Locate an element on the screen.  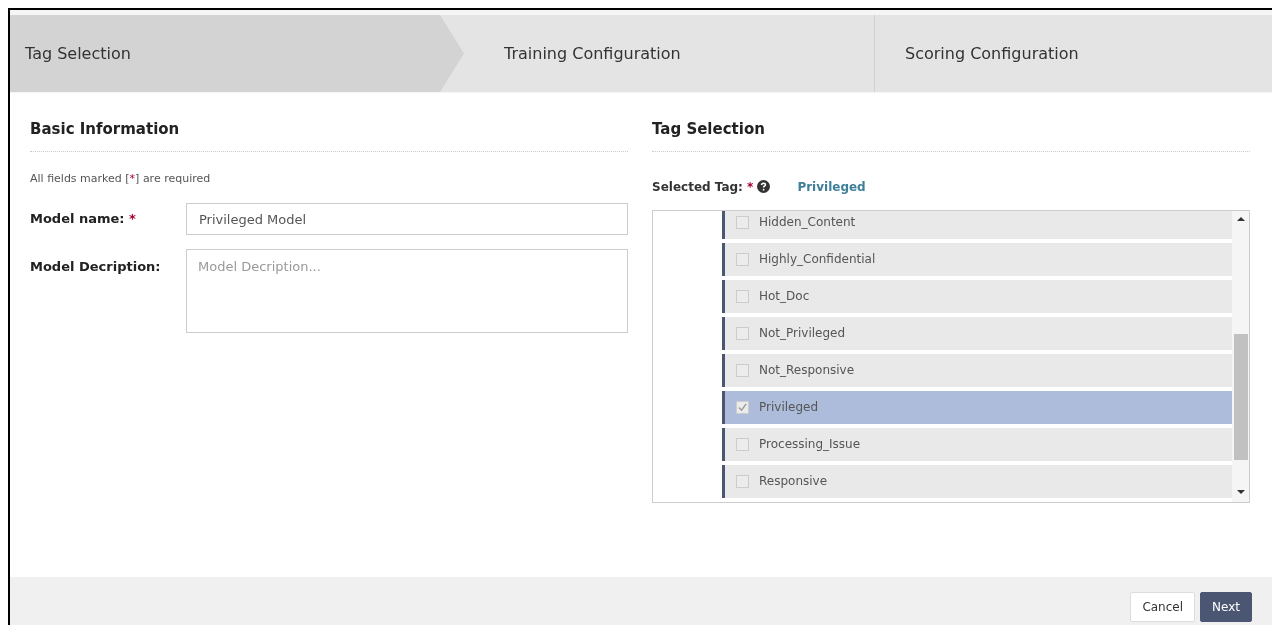
tag-list-item: Processing_Issue is located at coordinates (977, 444).